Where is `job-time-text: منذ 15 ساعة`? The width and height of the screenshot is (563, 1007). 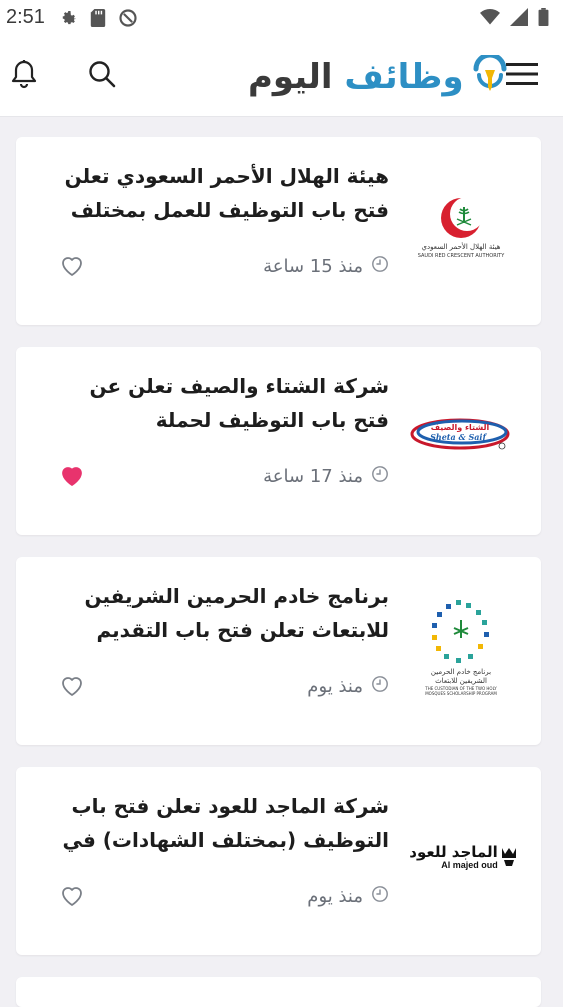
job-time-text: منذ 15 ساعة is located at coordinates (313, 266).